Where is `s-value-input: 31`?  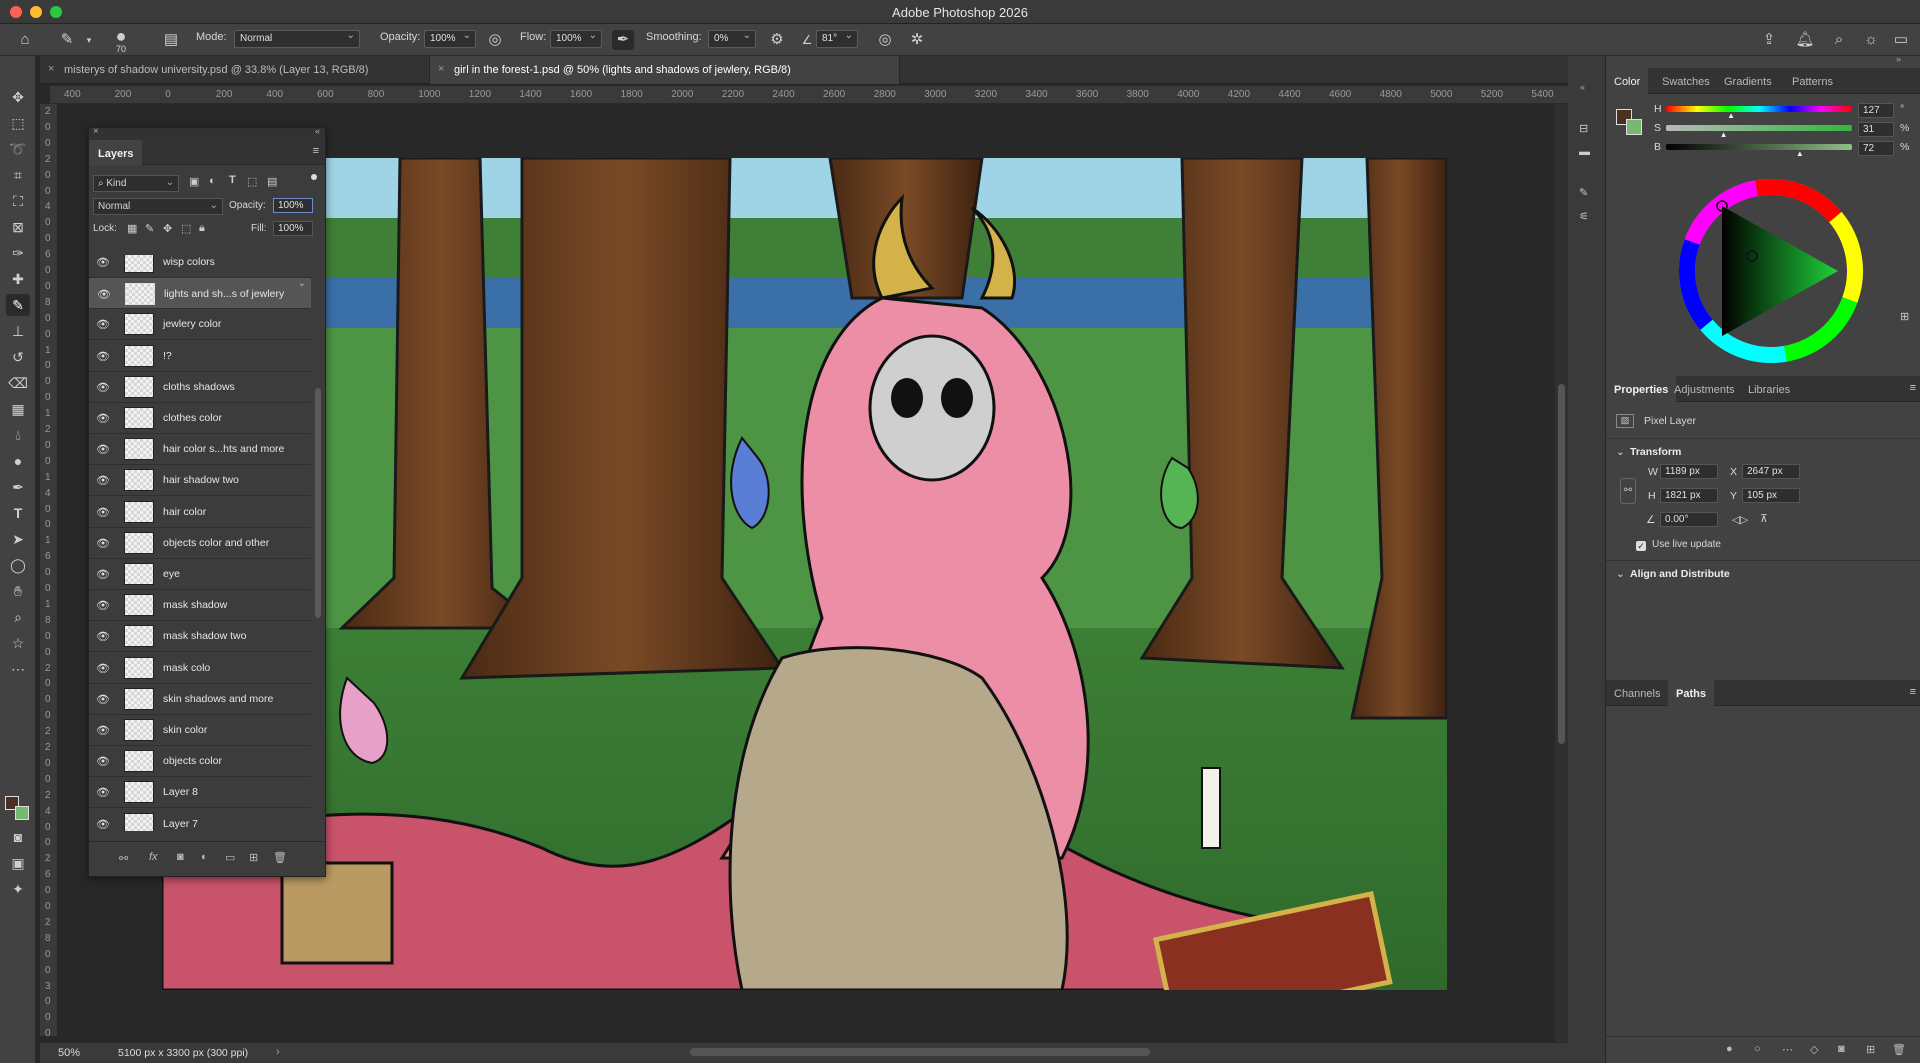
s-value-input: 31 is located at coordinates (1876, 129).